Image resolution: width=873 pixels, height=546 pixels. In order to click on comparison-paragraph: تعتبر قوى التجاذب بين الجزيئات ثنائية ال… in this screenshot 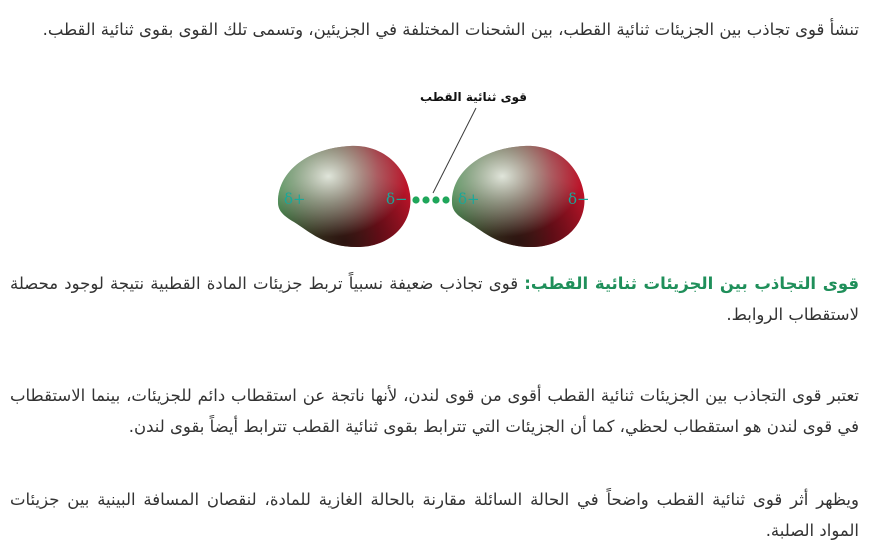, I will do `click(434, 411)`.